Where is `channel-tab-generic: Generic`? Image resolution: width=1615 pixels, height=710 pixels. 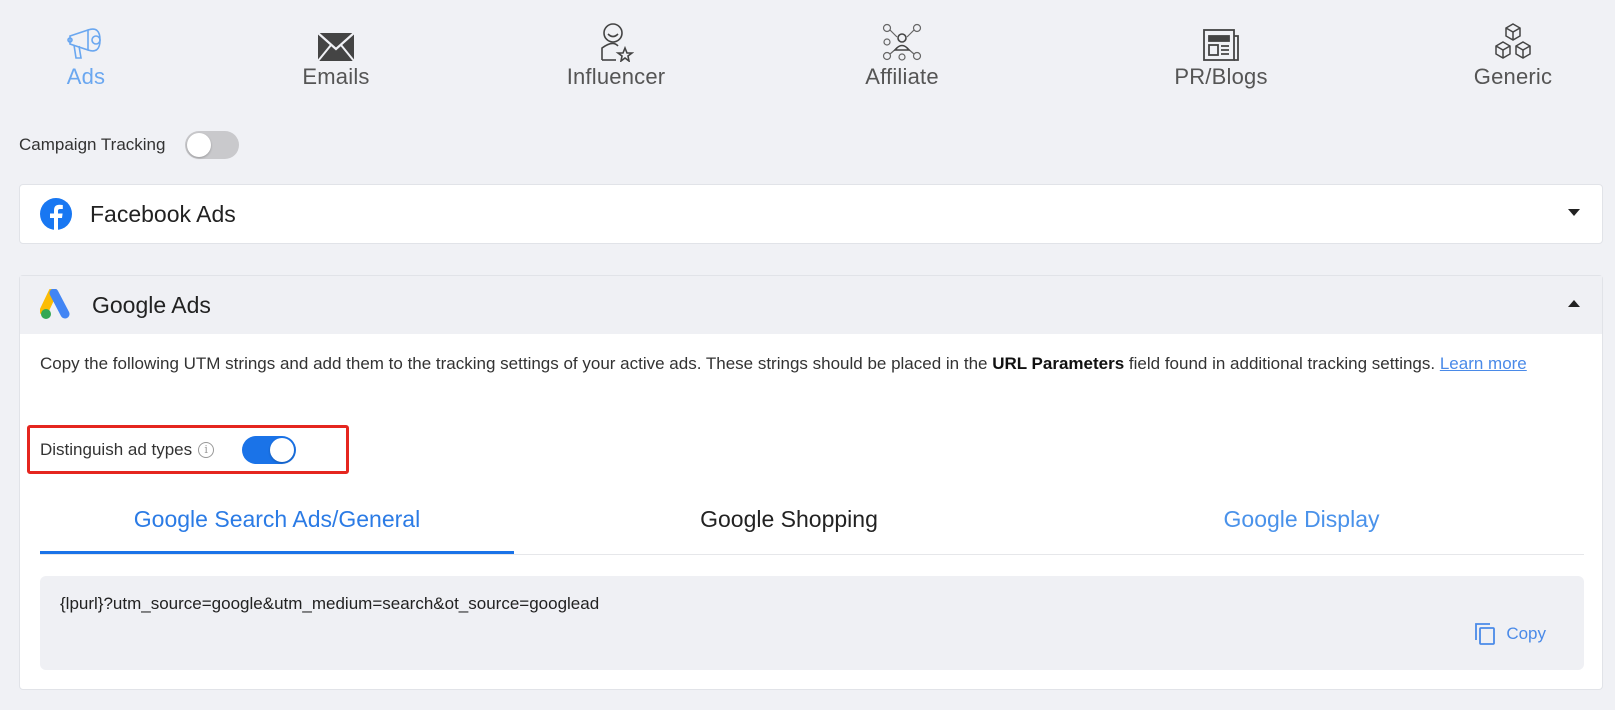 channel-tab-generic: Generic is located at coordinates (1513, 54).